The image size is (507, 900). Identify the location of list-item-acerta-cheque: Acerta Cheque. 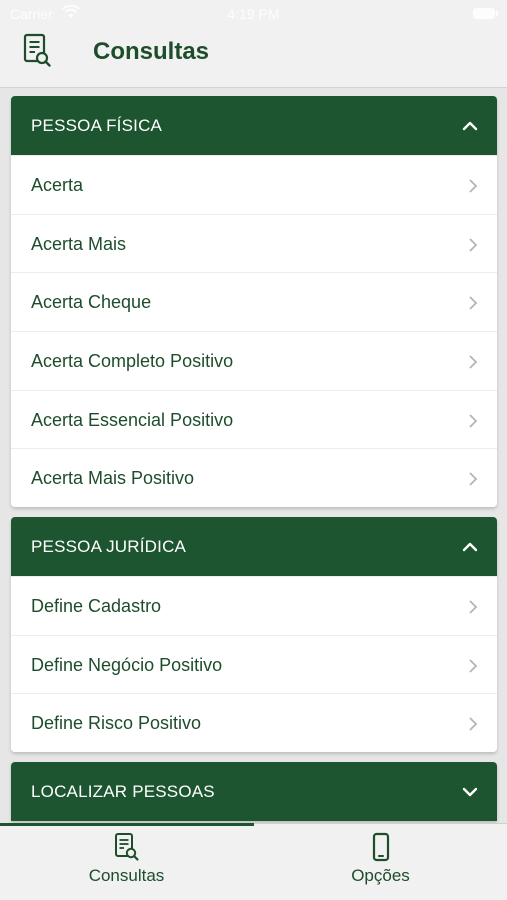
(254, 302).